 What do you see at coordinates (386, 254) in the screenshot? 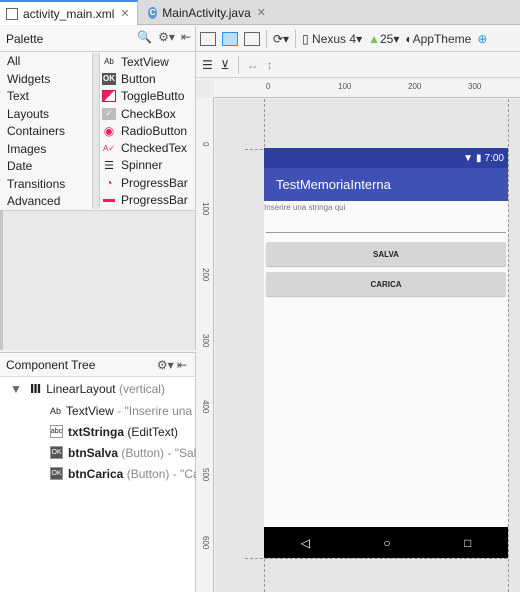
I see `salva-button: SALVA` at bounding box center [386, 254].